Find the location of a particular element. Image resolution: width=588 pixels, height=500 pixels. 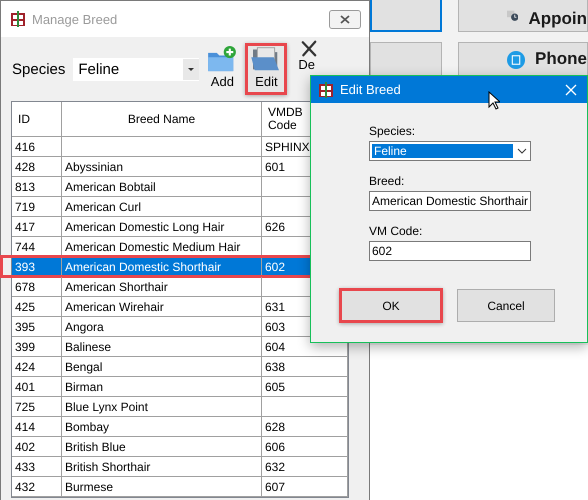

chevron-icon is located at coordinates (521, 151).